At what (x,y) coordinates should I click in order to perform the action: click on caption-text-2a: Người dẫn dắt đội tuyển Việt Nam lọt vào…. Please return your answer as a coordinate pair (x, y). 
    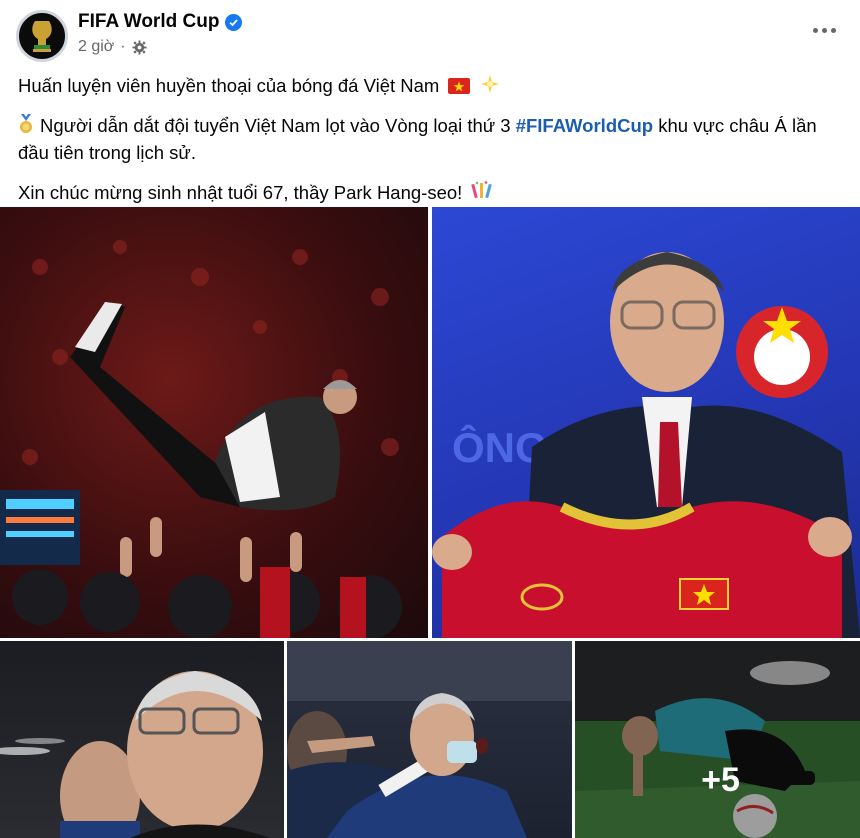
    Looking at the image, I should click on (275, 125).